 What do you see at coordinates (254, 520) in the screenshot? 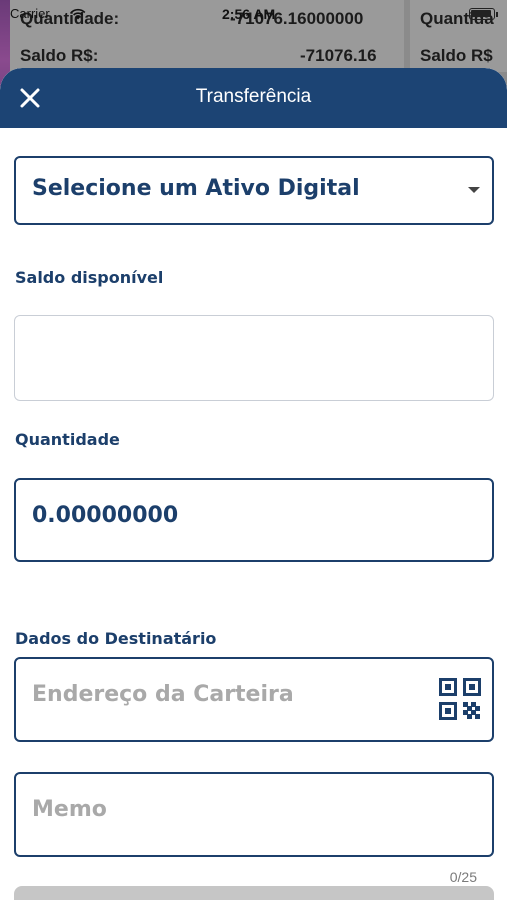
I see `quantity-input: 0.00000000` at bounding box center [254, 520].